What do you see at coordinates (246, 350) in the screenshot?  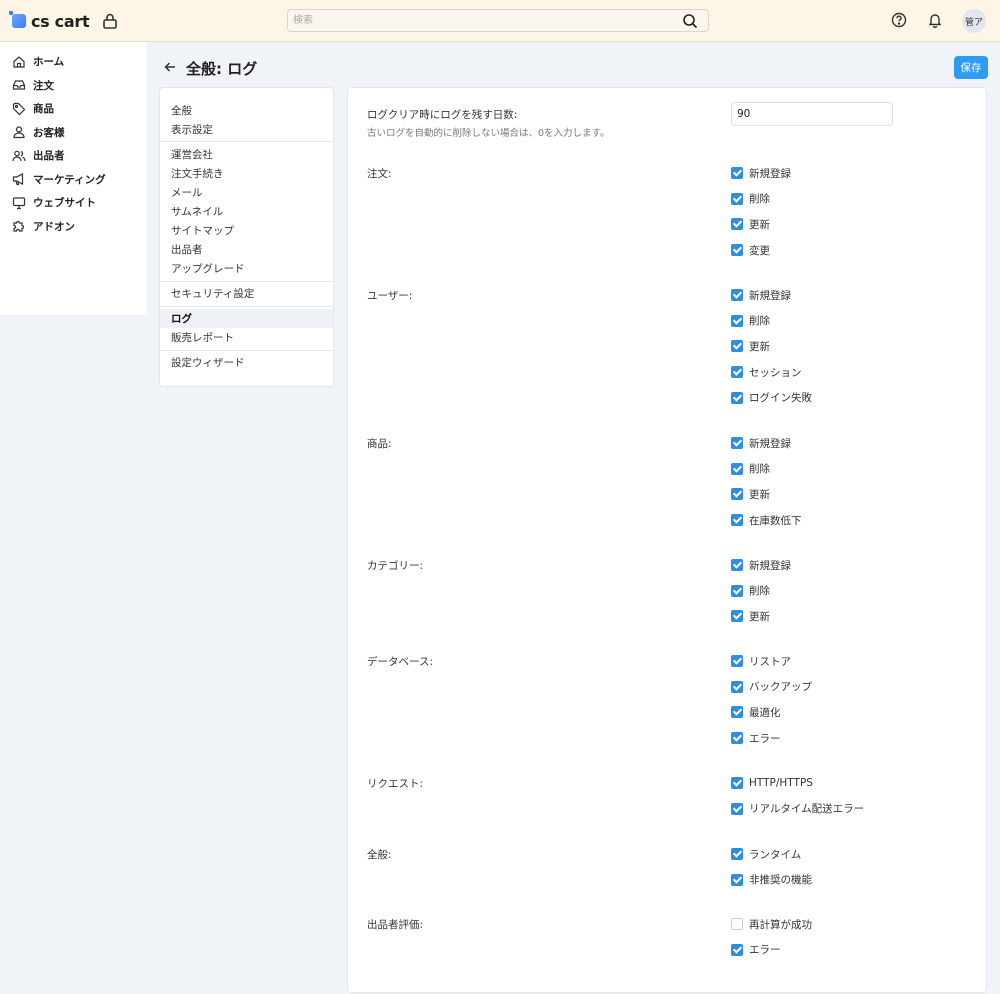 I see `submenu-divider` at bounding box center [246, 350].